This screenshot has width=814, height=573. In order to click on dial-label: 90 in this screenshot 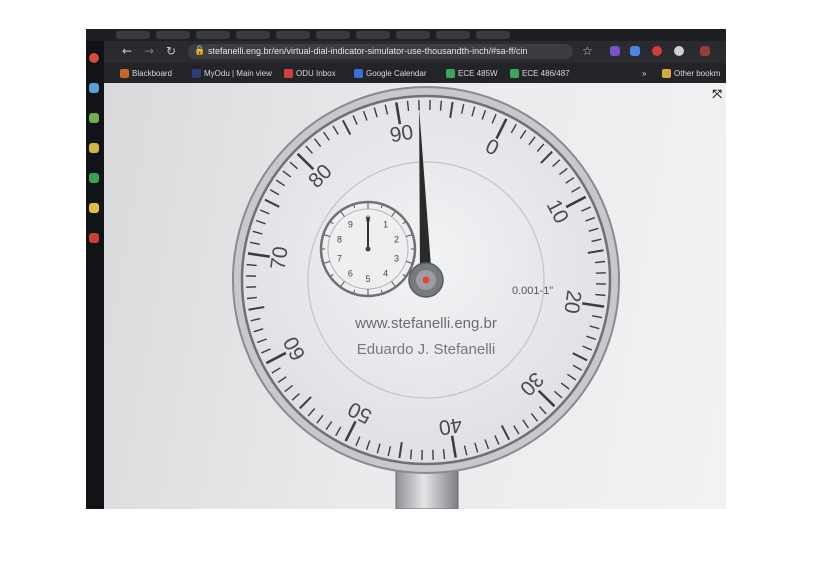, I will do `click(401, 134)`.